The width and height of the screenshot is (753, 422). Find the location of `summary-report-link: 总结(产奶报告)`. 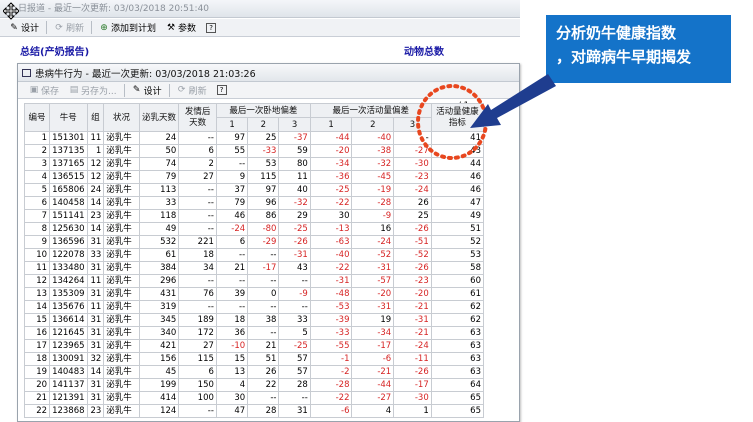

summary-report-link: 总结(产奶报告) is located at coordinates (54, 50).